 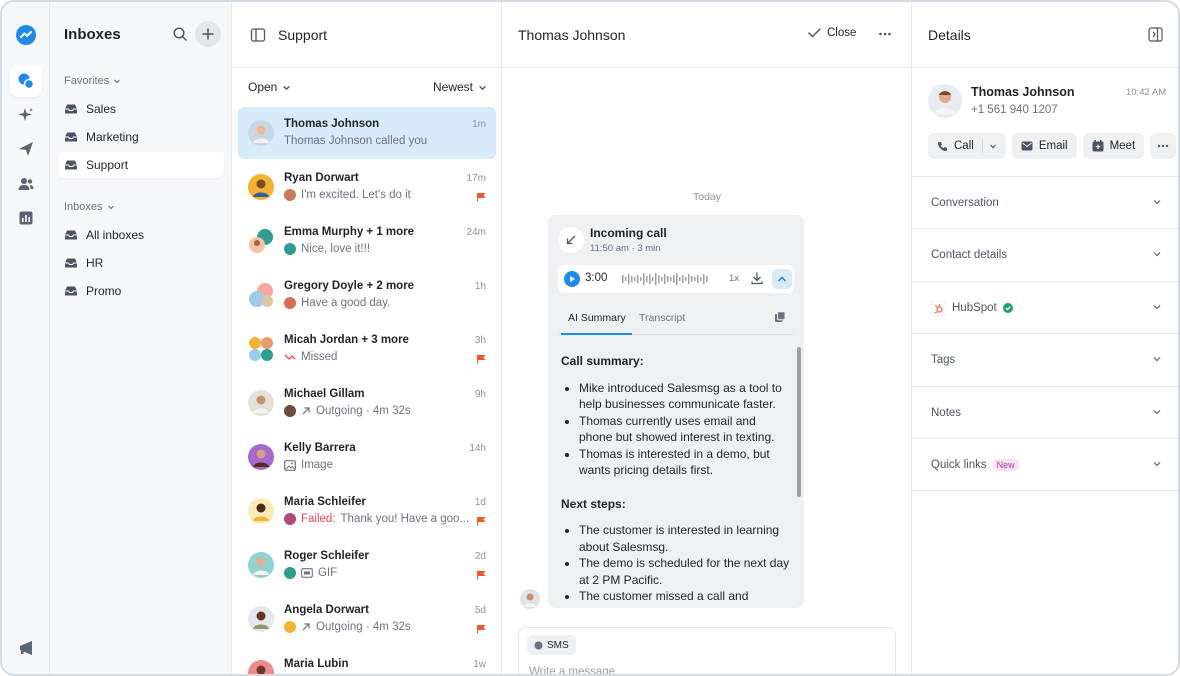 What do you see at coordinates (476, 232) in the screenshot?
I see `timestamp: 24m` at bounding box center [476, 232].